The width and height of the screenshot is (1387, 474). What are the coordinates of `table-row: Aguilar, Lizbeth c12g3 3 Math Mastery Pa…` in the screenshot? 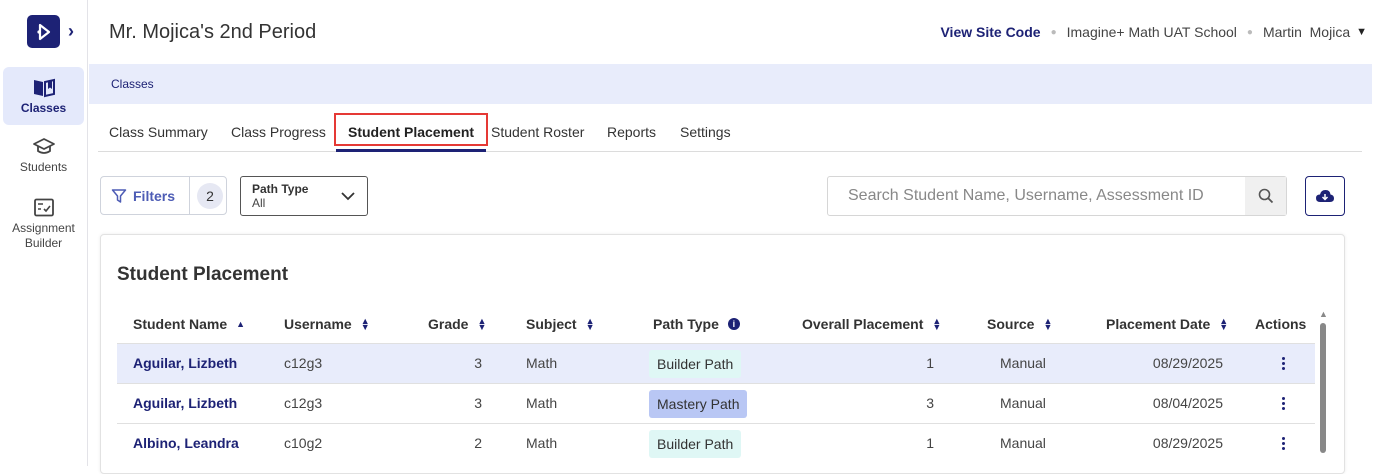 It's located at (716, 403).